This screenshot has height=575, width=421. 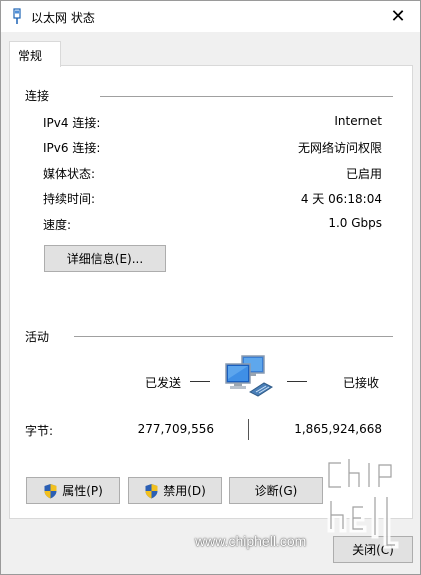 What do you see at coordinates (184, 491) in the screenshot?
I see `disable-button-label: 禁用(D)` at bounding box center [184, 491].